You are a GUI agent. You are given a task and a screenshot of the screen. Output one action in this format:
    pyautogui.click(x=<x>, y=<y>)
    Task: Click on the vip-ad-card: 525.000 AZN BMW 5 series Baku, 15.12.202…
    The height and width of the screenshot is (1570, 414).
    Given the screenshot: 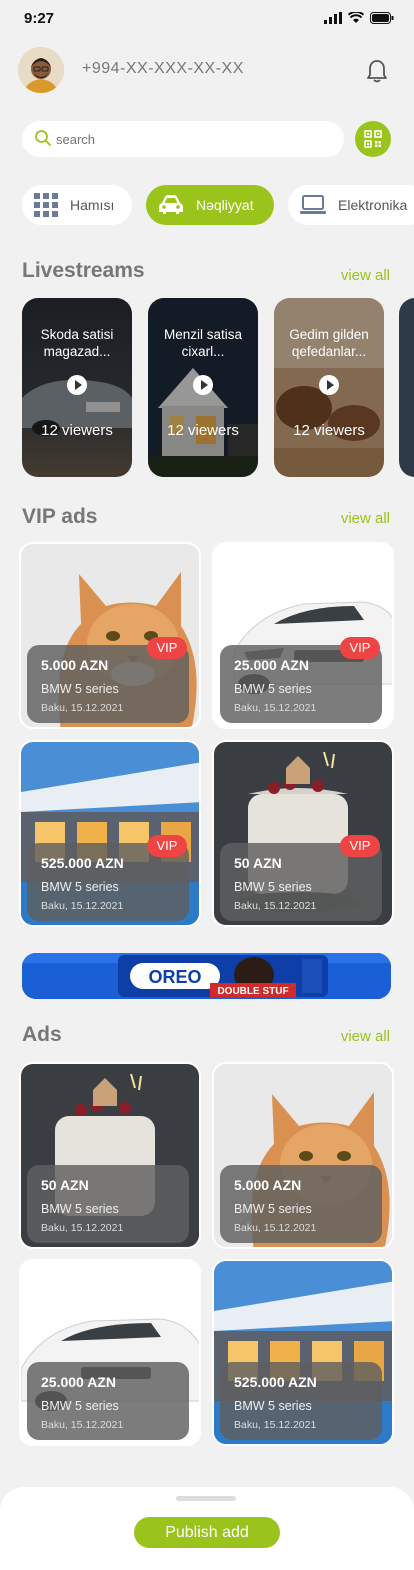 What is the action you would take?
    pyautogui.click(x=110, y=833)
    